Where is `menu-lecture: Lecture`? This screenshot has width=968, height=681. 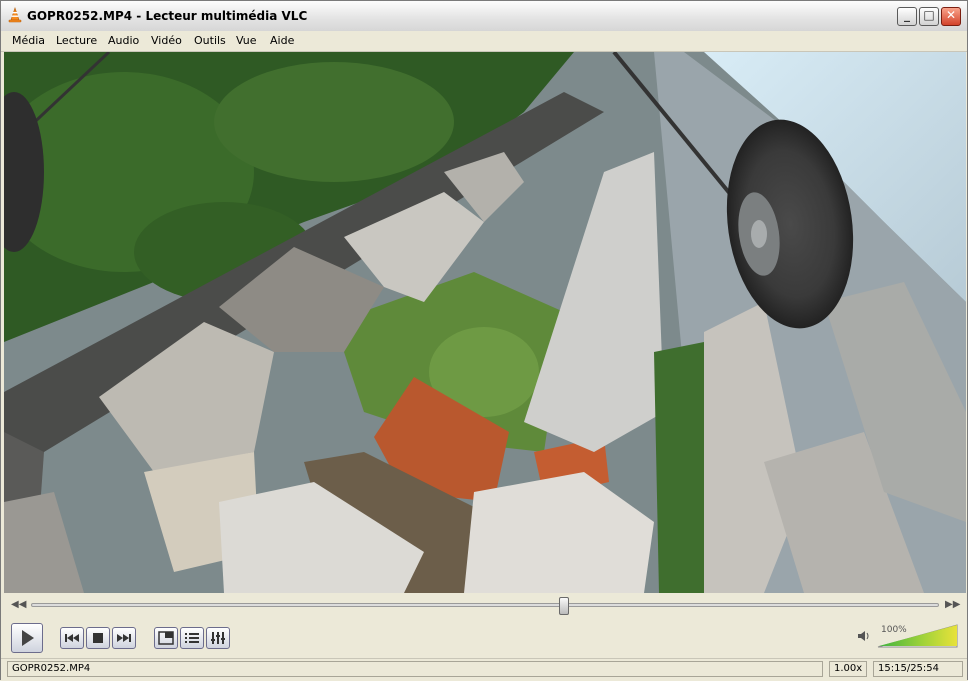 menu-lecture: Lecture is located at coordinates (76, 40).